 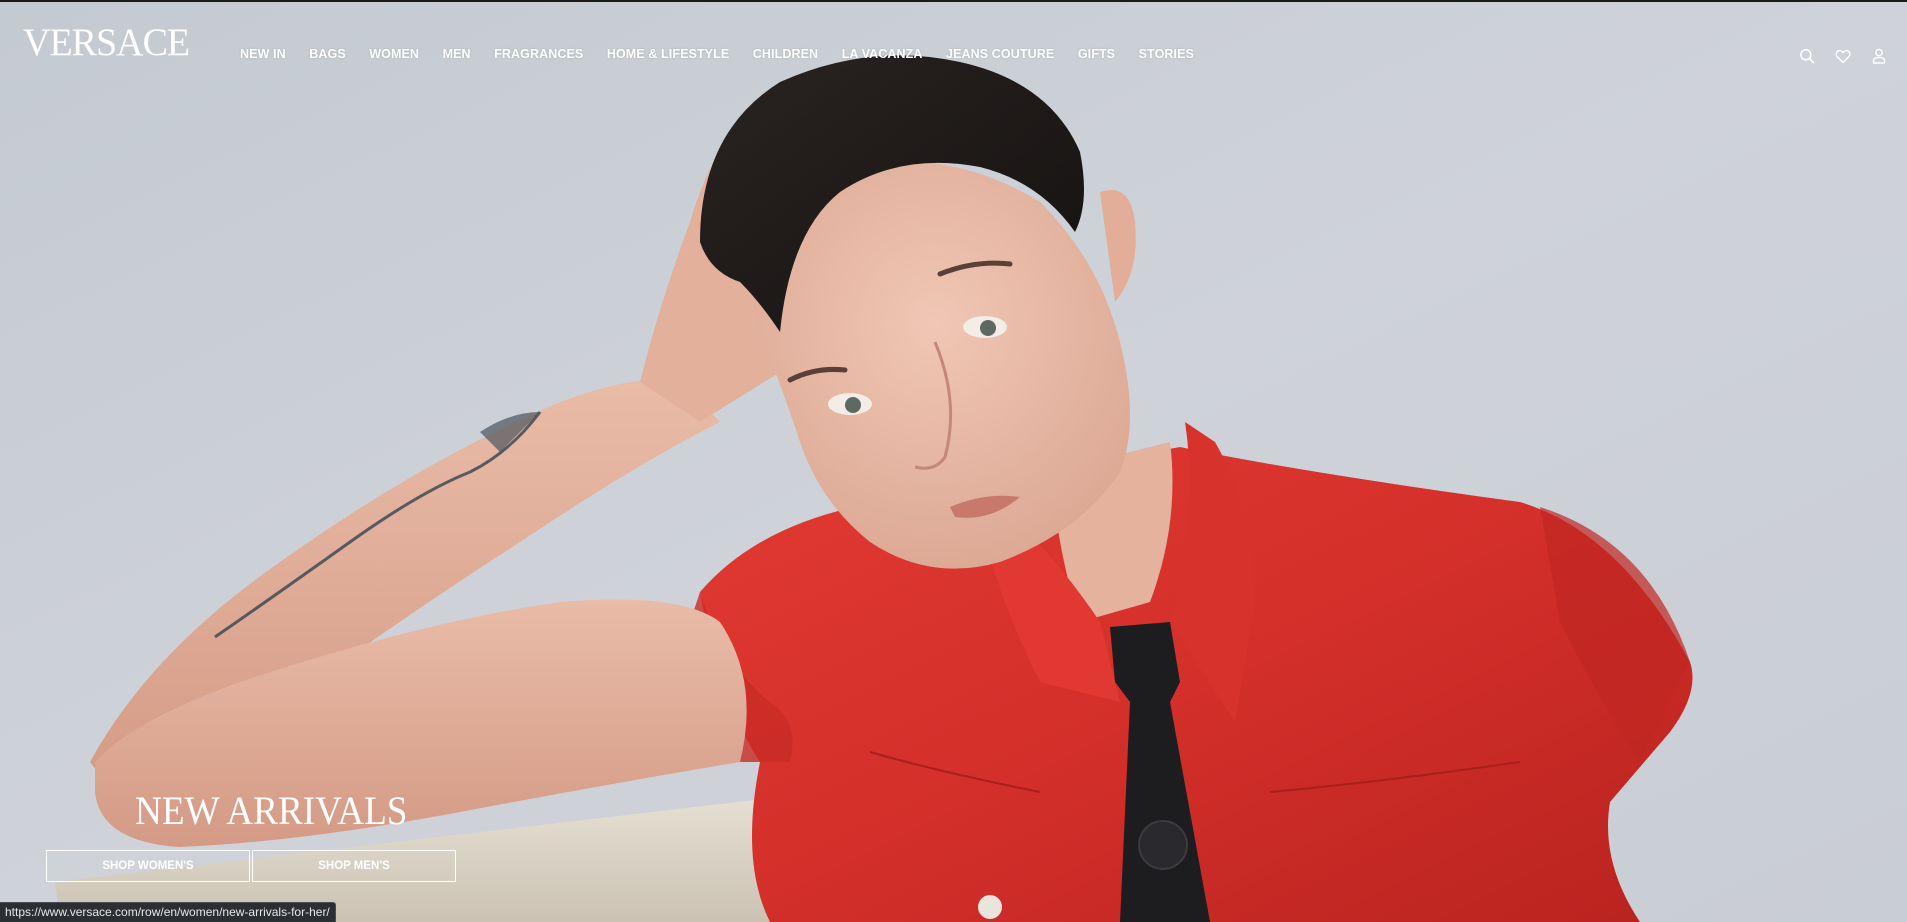 I want to click on heart-icon, so click(x=1843, y=56).